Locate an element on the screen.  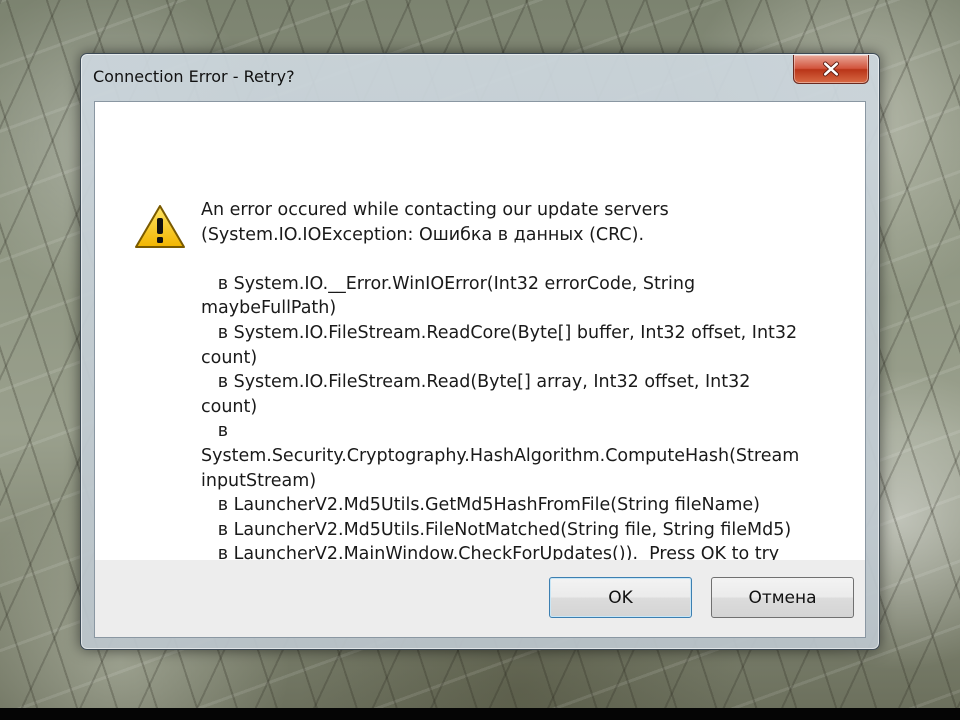
warning-icon is located at coordinates (160, 226).